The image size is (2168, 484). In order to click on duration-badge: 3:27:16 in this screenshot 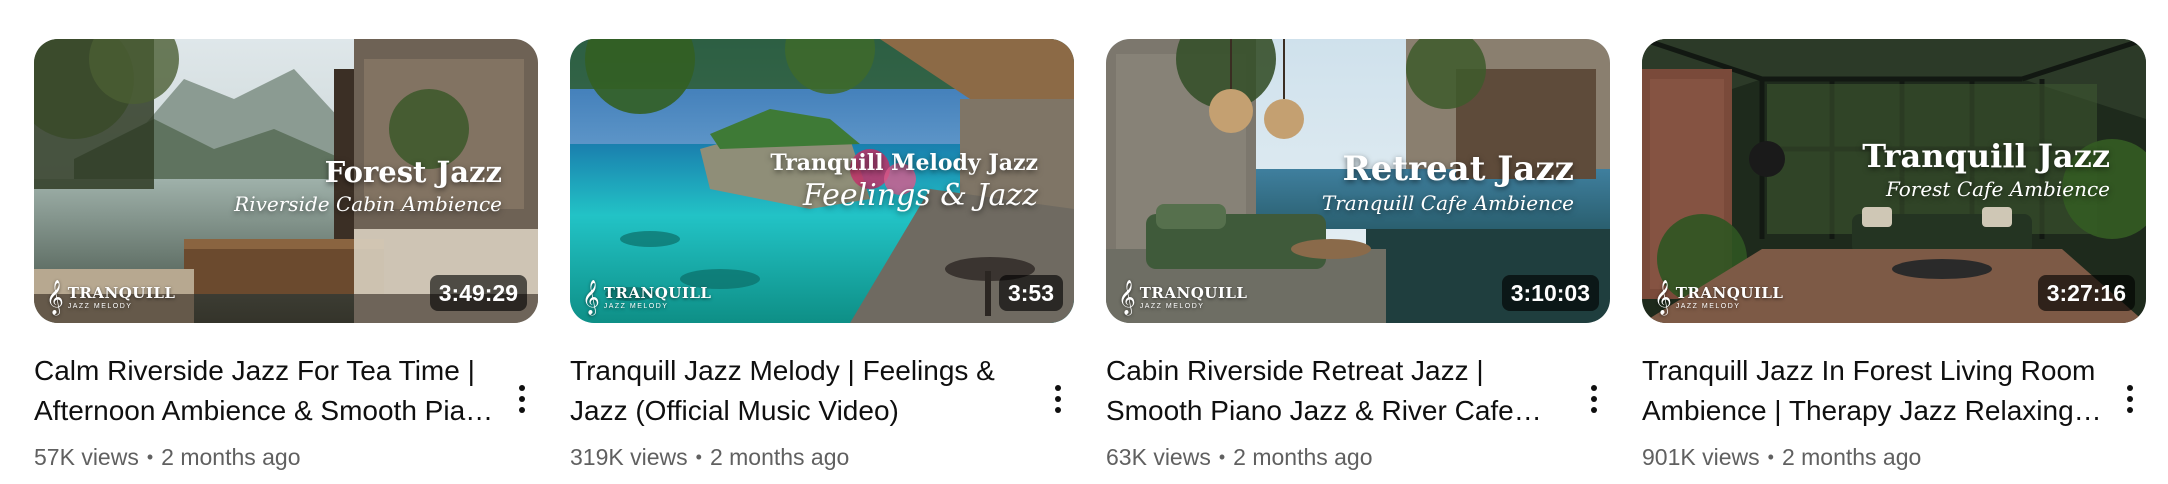, I will do `click(2086, 293)`.